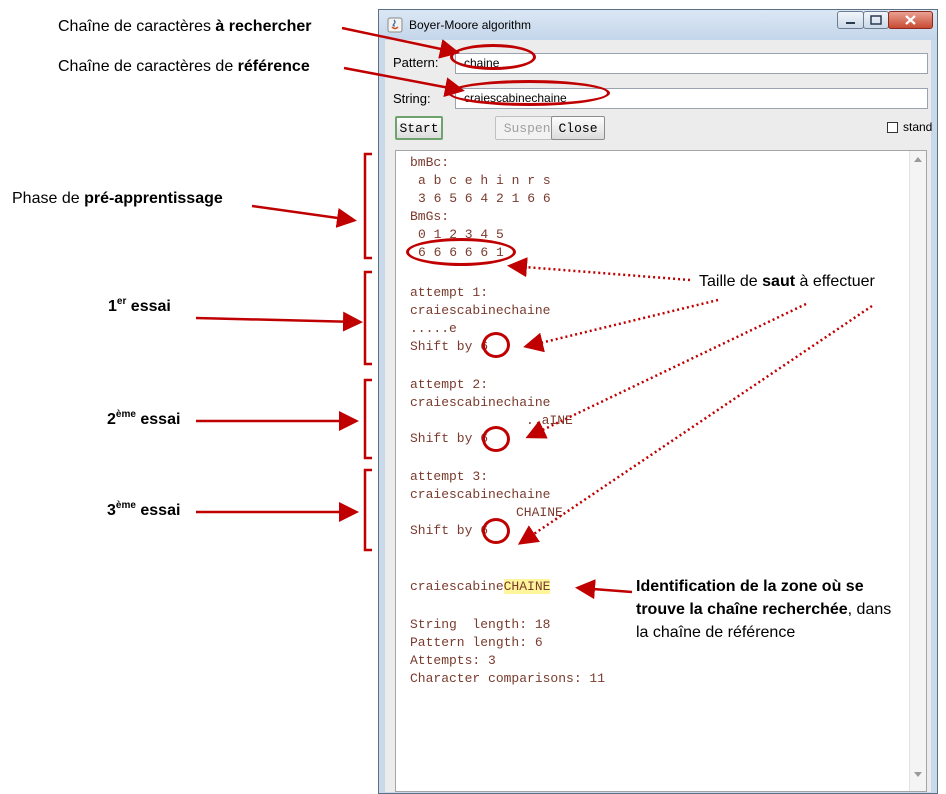  What do you see at coordinates (367, 318) in the screenshot?
I see `bracket-attempt1` at bounding box center [367, 318].